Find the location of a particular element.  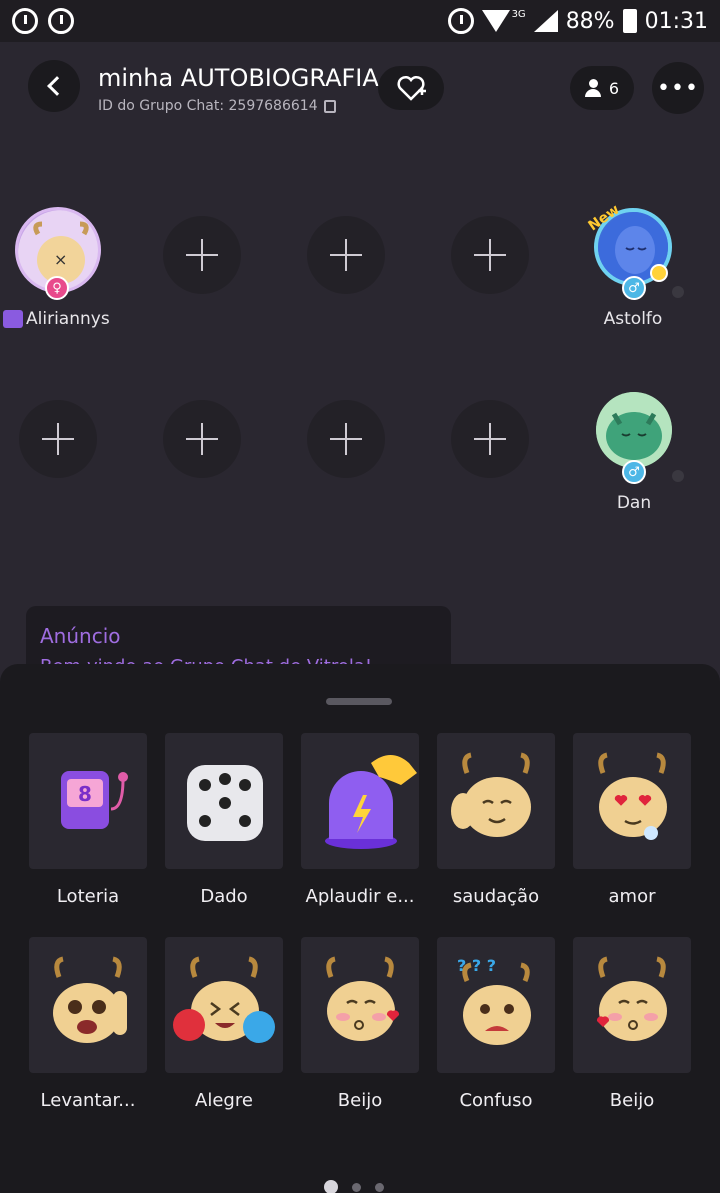

sticker-label: Confuso is located at coordinates (496, 1100).